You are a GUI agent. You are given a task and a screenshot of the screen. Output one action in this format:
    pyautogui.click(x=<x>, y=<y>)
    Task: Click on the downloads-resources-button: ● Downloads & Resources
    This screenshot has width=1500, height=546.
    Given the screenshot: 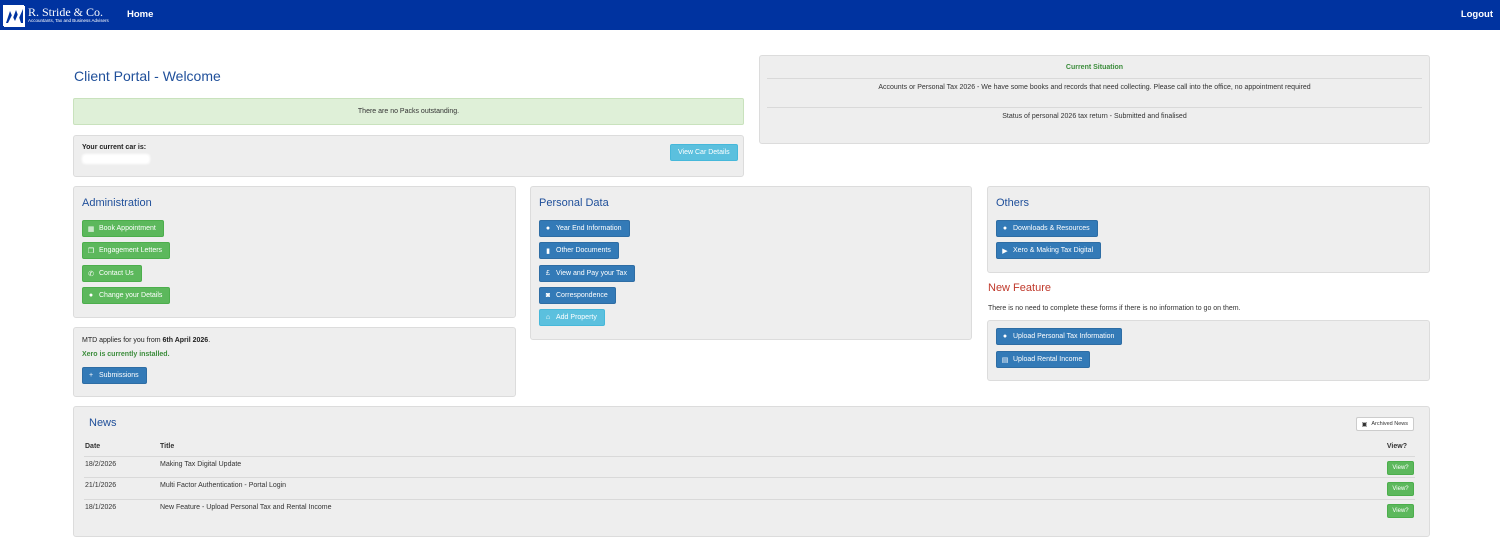 What is the action you would take?
    pyautogui.click(x=1047, y=228)
    